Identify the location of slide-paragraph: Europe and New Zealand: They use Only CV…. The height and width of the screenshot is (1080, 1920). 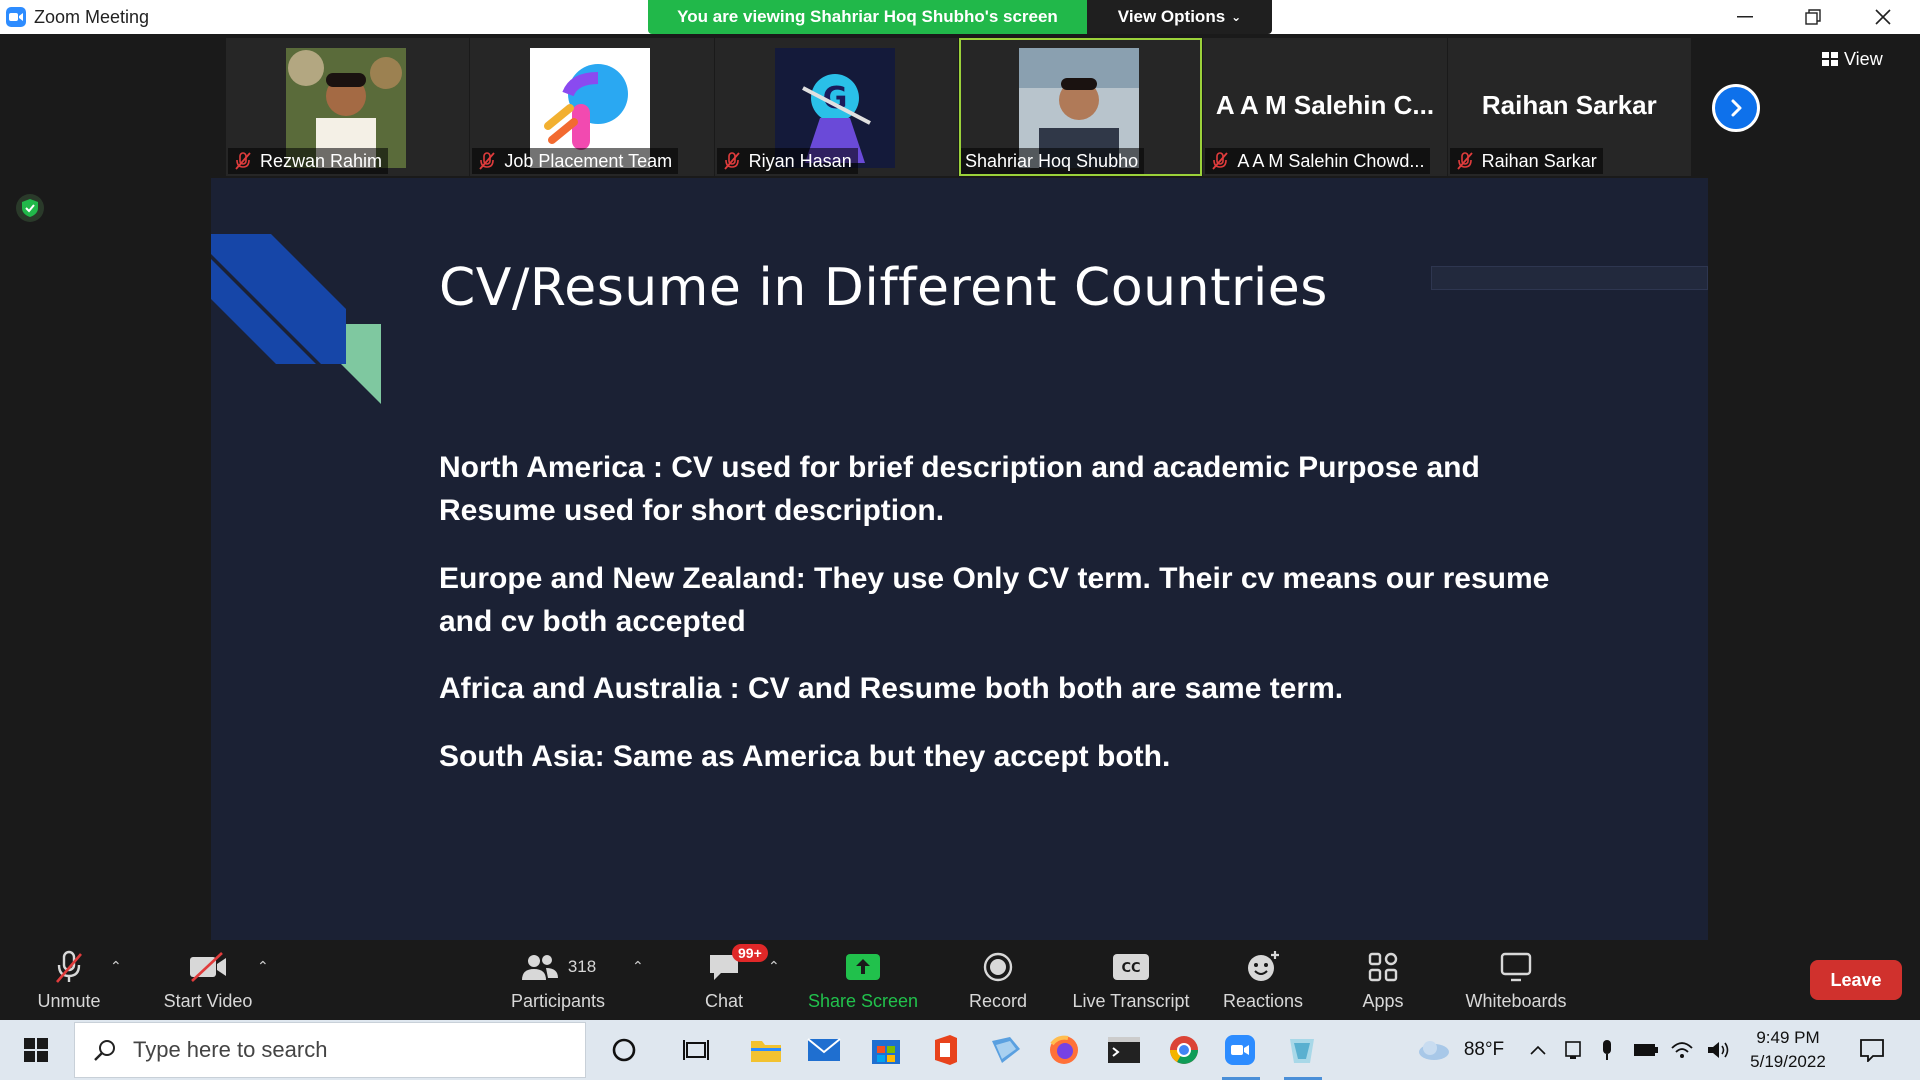
(994, 600).